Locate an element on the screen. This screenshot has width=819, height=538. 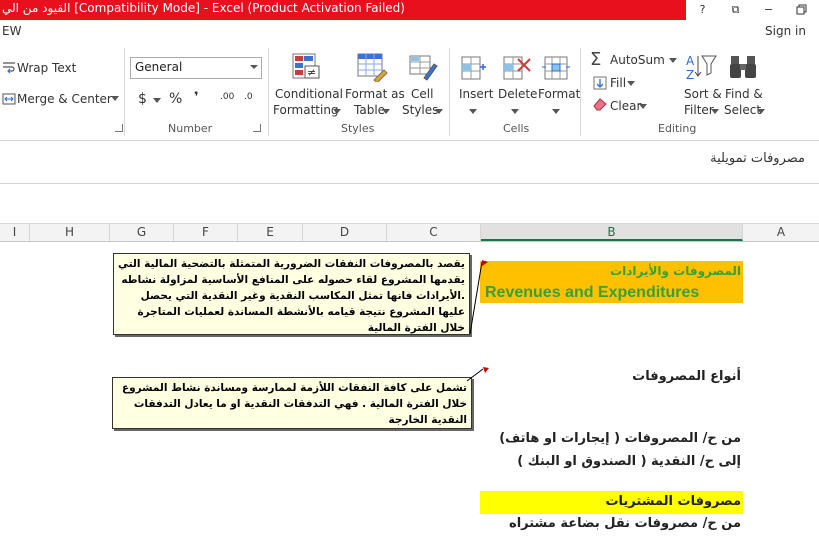
format-as-table-label-1: Format as is located at coordinates (375, 94).